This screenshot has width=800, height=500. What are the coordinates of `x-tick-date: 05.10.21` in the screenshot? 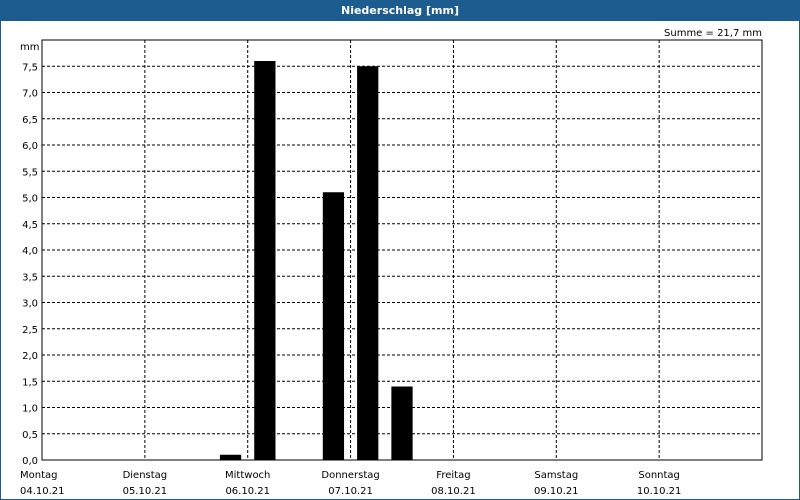 It's located at (145, 491).